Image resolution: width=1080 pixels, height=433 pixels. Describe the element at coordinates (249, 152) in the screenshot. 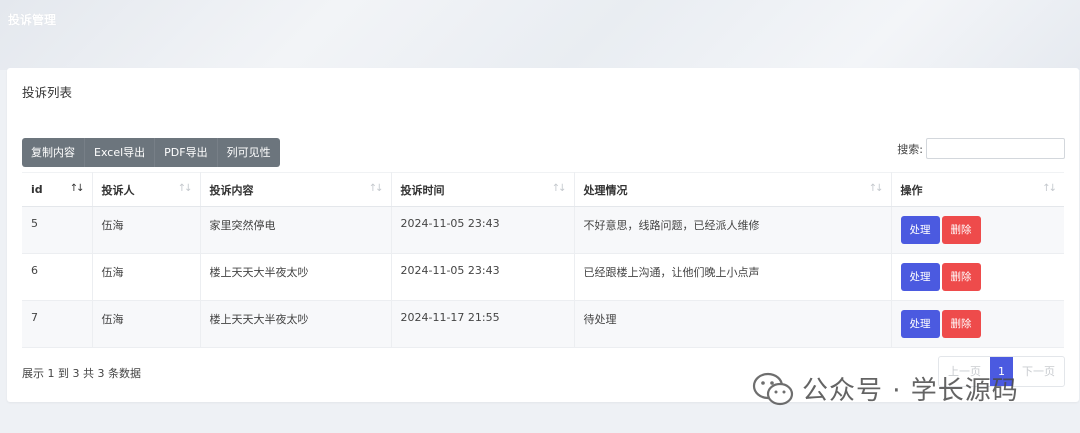

I see `column-visibility-button: 列可见性` at that location.